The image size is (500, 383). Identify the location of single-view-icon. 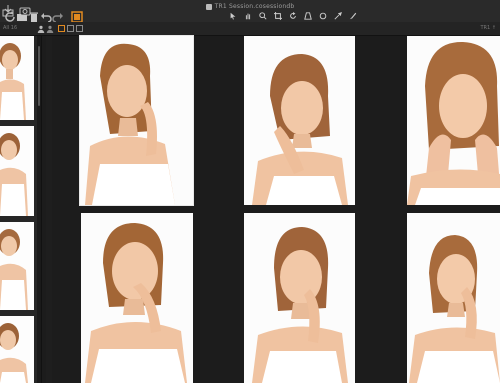
(70, 28).